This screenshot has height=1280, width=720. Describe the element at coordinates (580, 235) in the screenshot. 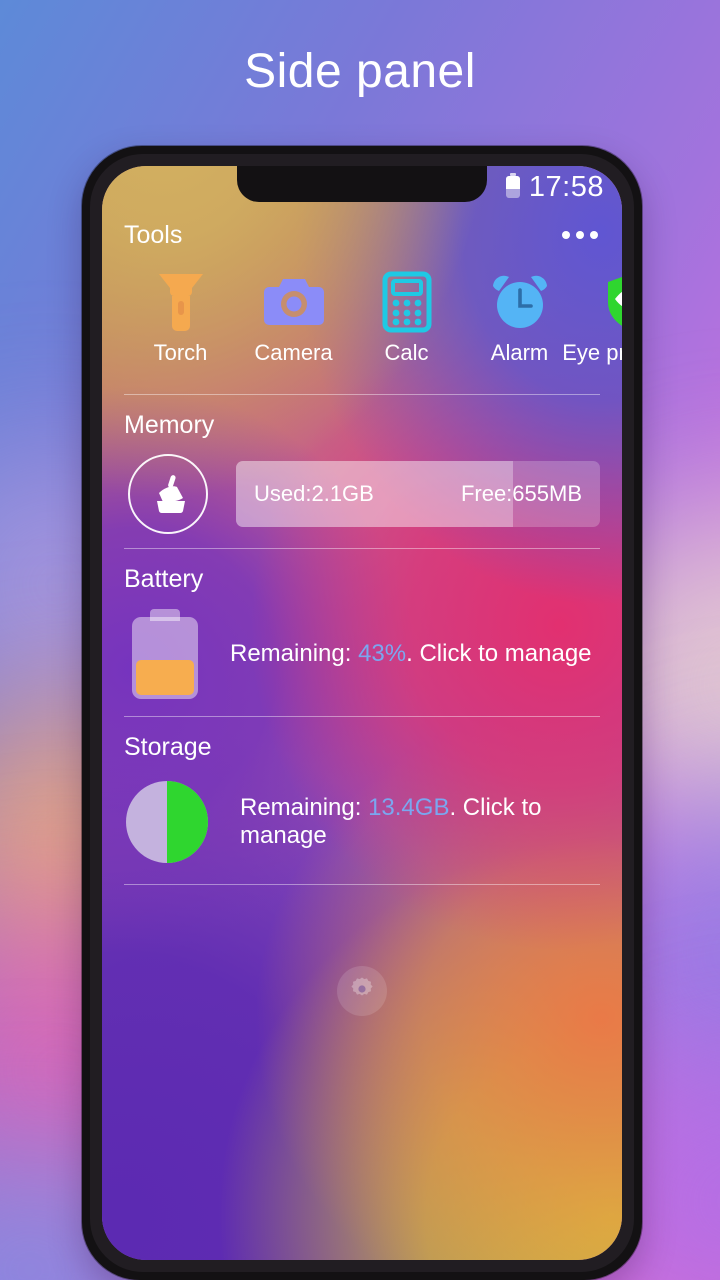

I see `more-options-icon` at that location.